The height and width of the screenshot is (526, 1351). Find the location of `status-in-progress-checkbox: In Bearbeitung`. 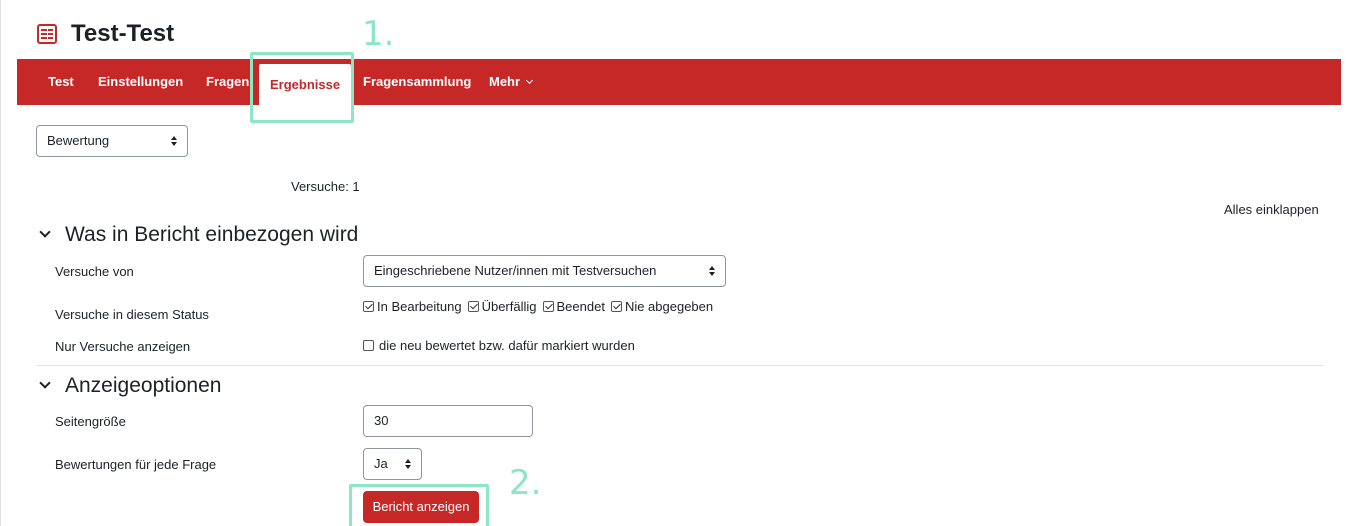

status-in-progress-checkbox: In Bearbeitung is located at coordinates (412, 306).